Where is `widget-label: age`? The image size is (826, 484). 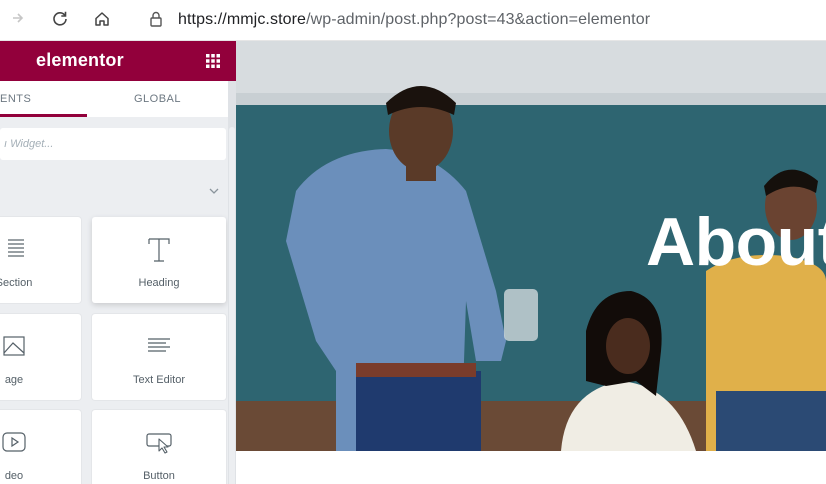 widget-label: age is located at coordinates (14, 380).